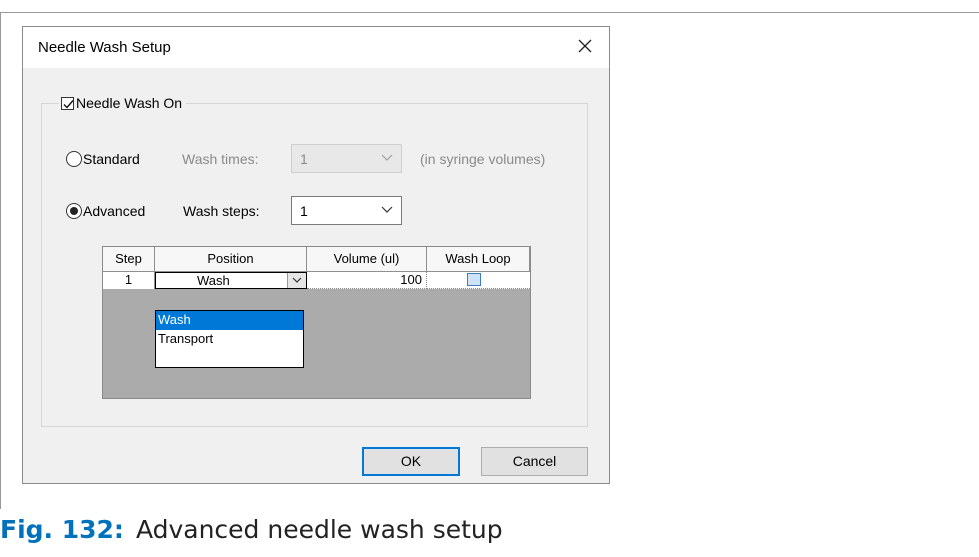 The height and width of the screenshot is (557, 979). I want to click on advanced-radio, so click(74, 211).